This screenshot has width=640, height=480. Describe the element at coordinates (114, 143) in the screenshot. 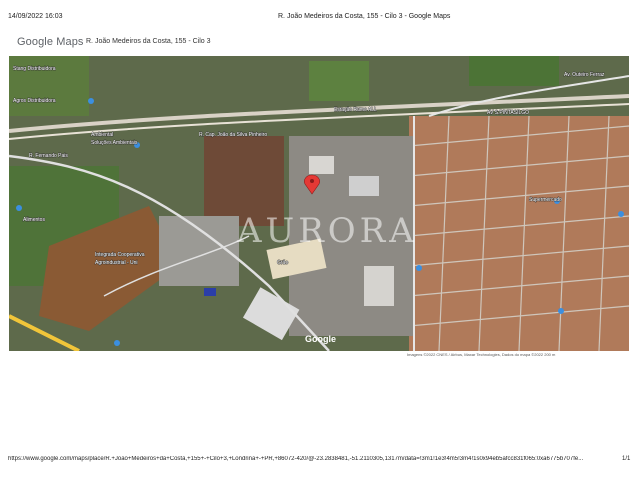

I see `label-solucoes: Soluções Ambientais` at that location.